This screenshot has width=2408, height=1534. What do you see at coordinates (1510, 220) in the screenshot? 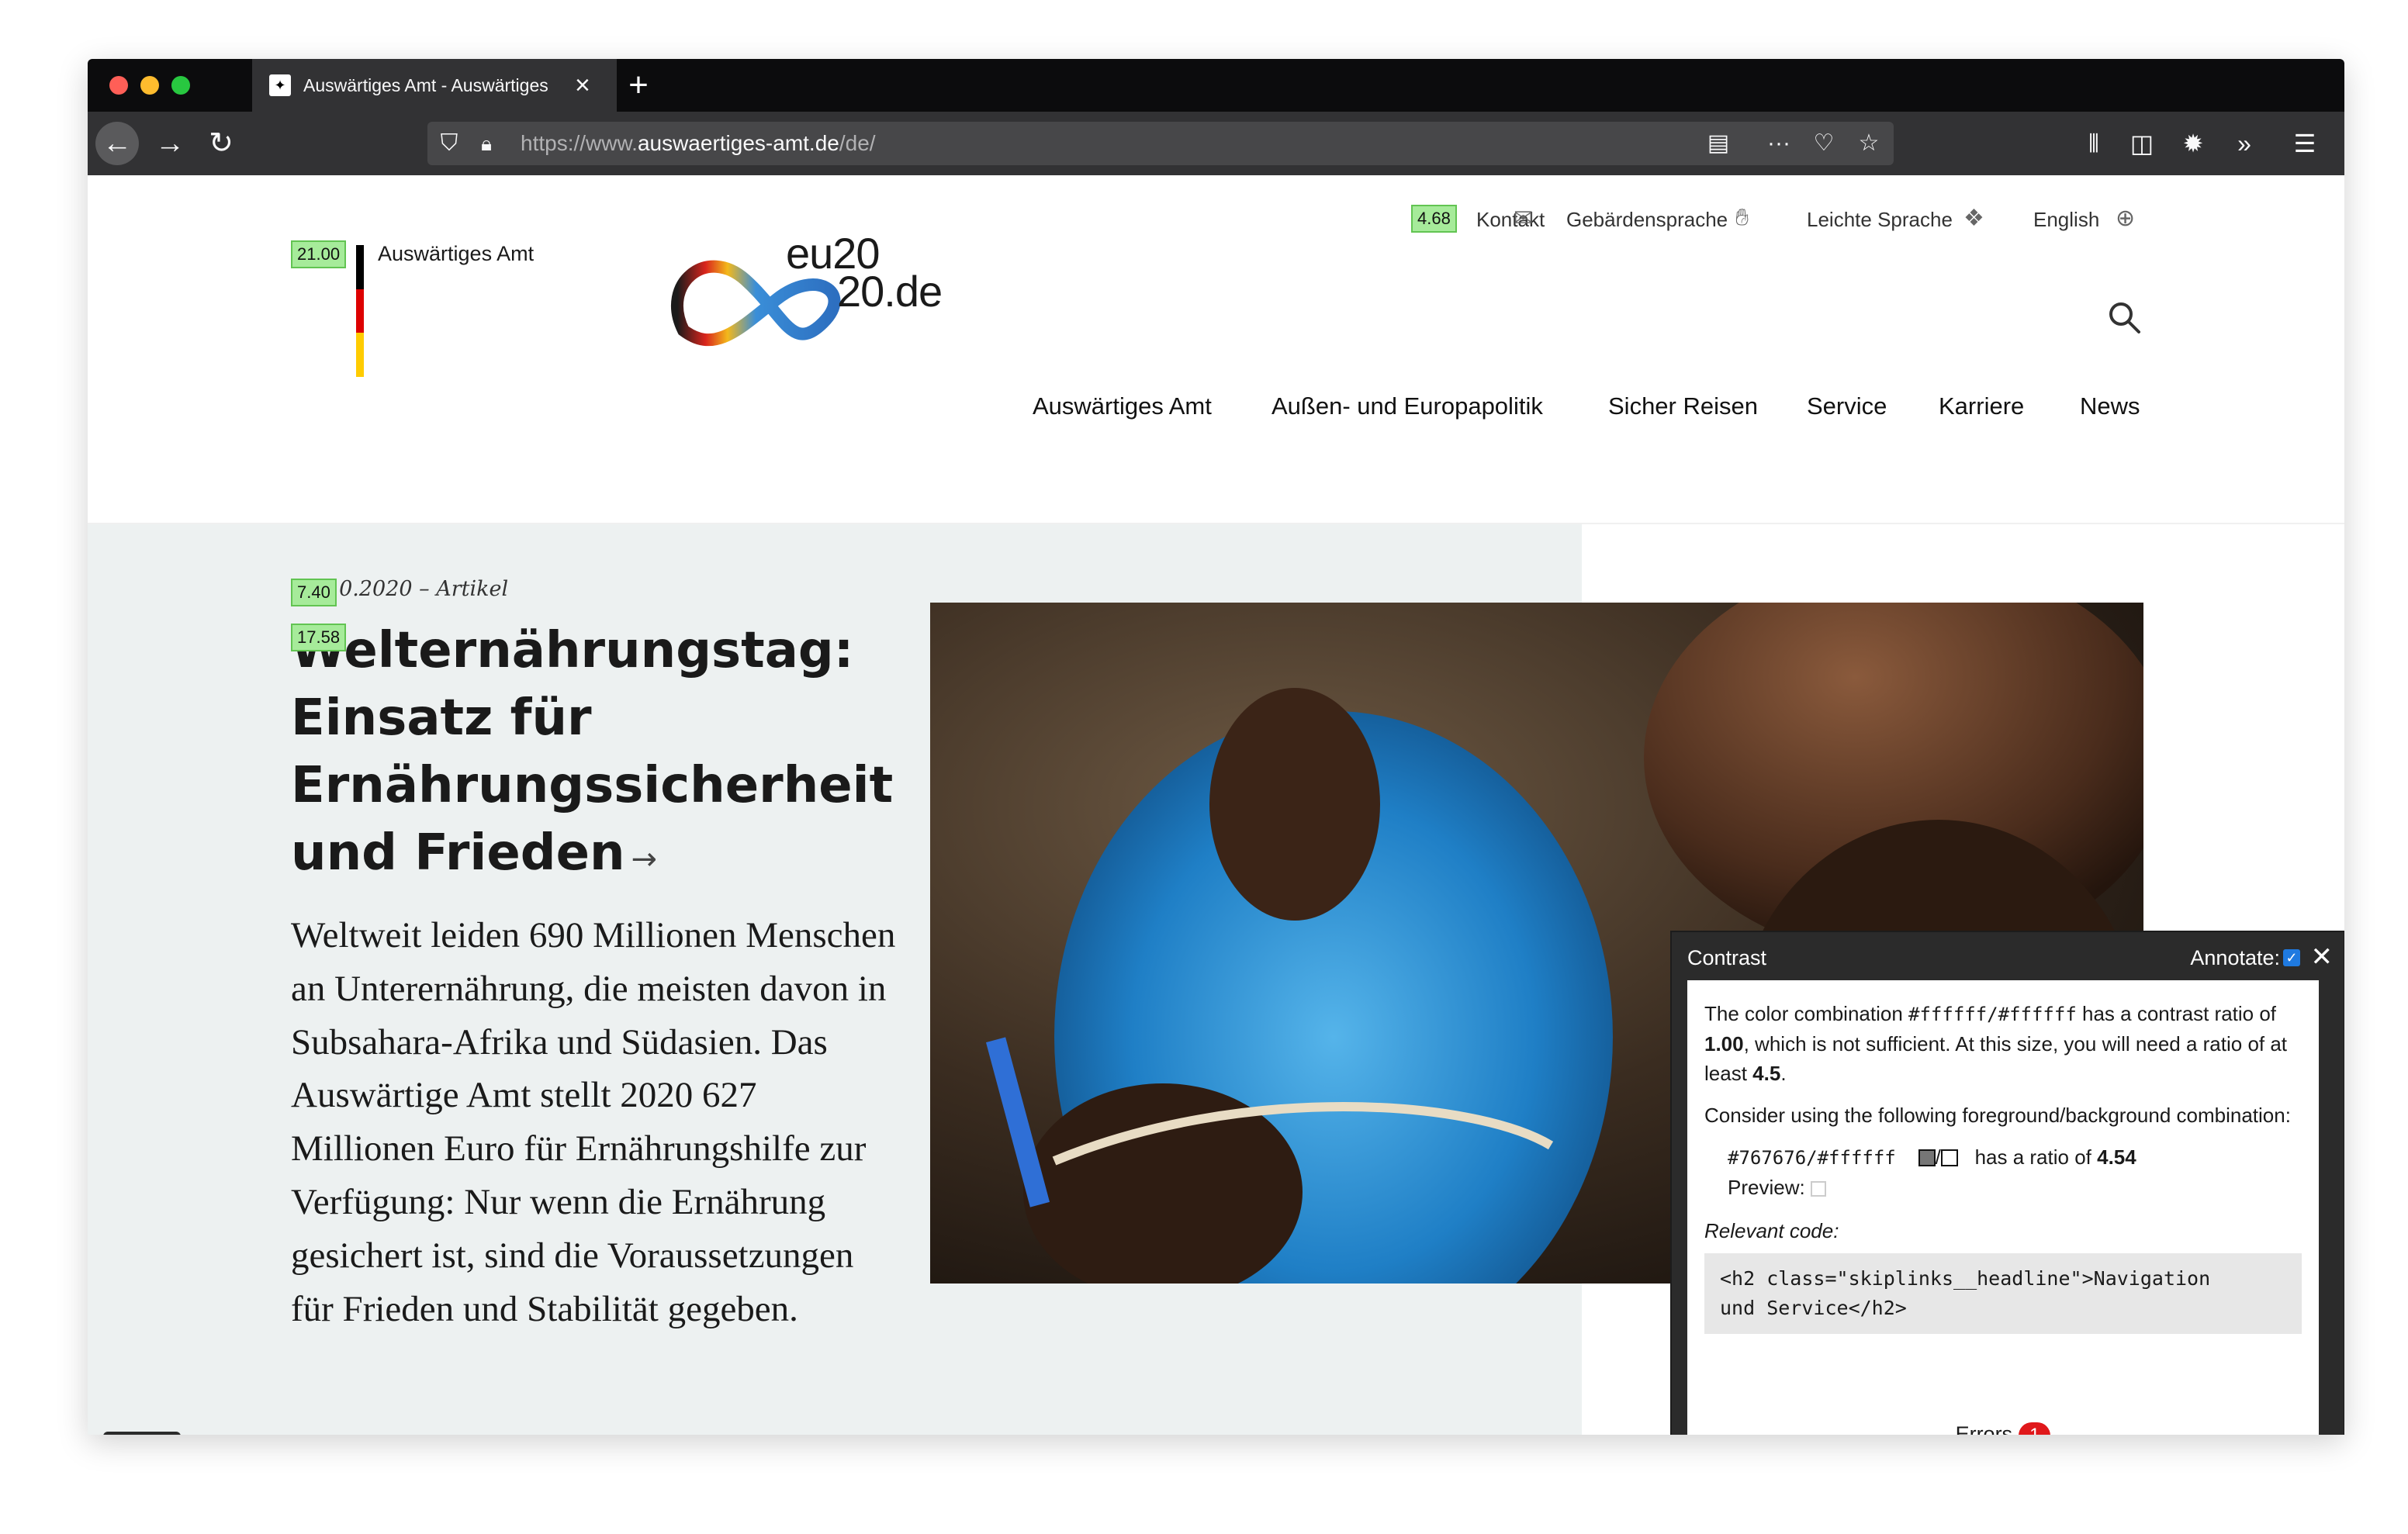
I see `utility-link-contact: Kontakt` at bounding box center [1510, 220].